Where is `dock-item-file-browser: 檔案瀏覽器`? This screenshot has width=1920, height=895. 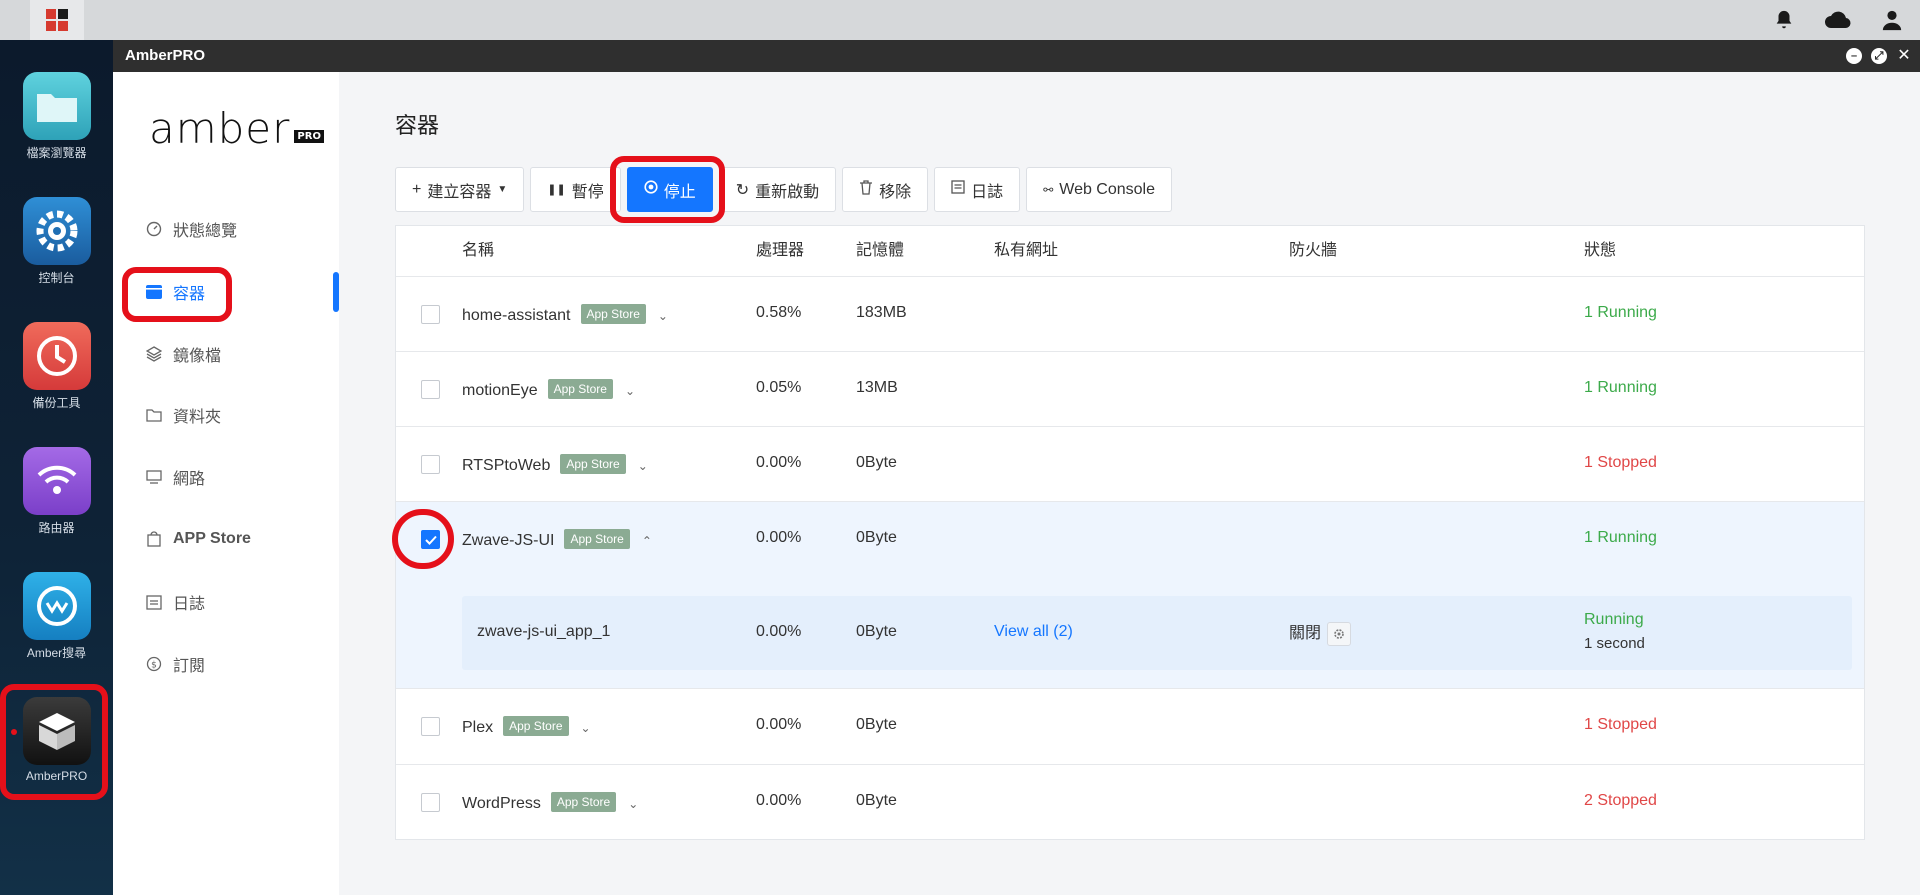 dock-item-file-browser: 檔案瀏覽器 is located at coordinates (56, 116).